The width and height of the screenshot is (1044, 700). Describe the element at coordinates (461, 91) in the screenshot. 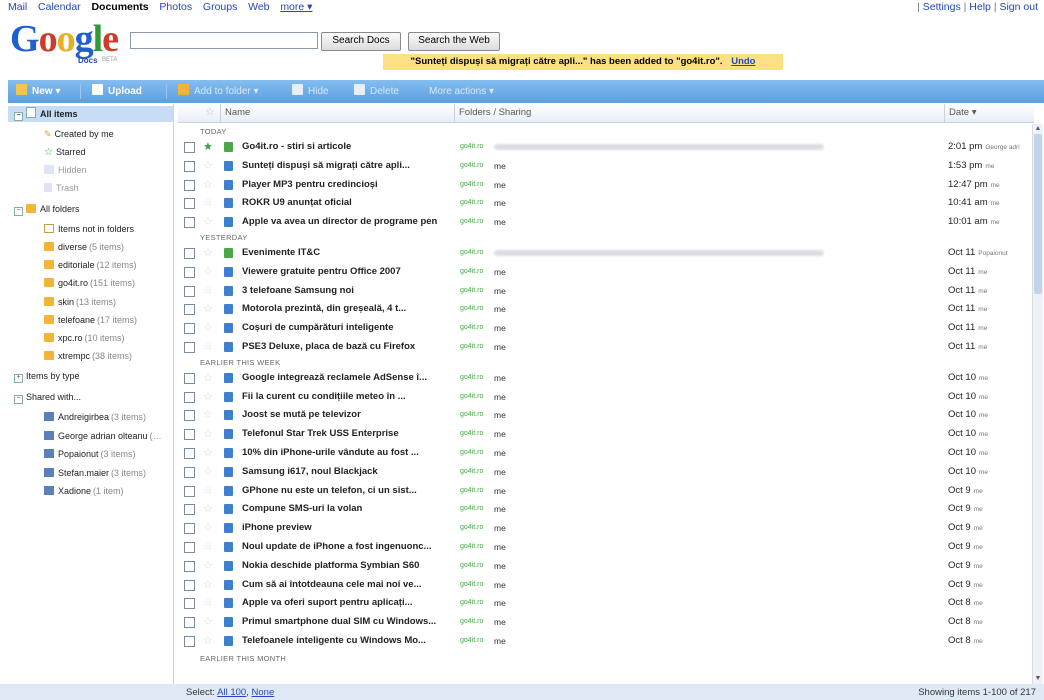

I see `more-actions-button: More actions ▾` at that location.